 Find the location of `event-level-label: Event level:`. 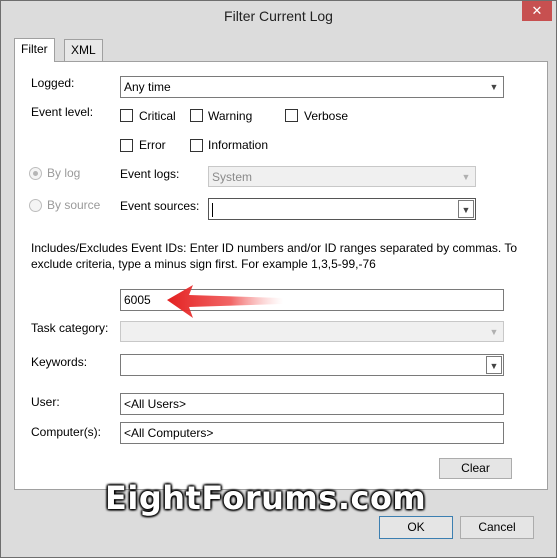

event-level-label: Event level: is located at coordinates (62, 112).